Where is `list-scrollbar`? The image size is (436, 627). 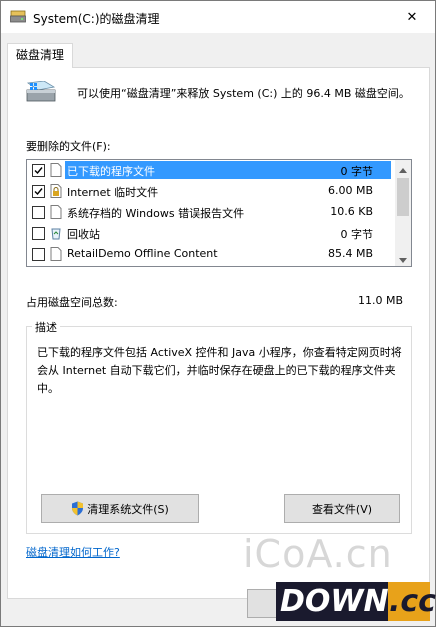 list-scrollbar is located at coordinates (403, 213).